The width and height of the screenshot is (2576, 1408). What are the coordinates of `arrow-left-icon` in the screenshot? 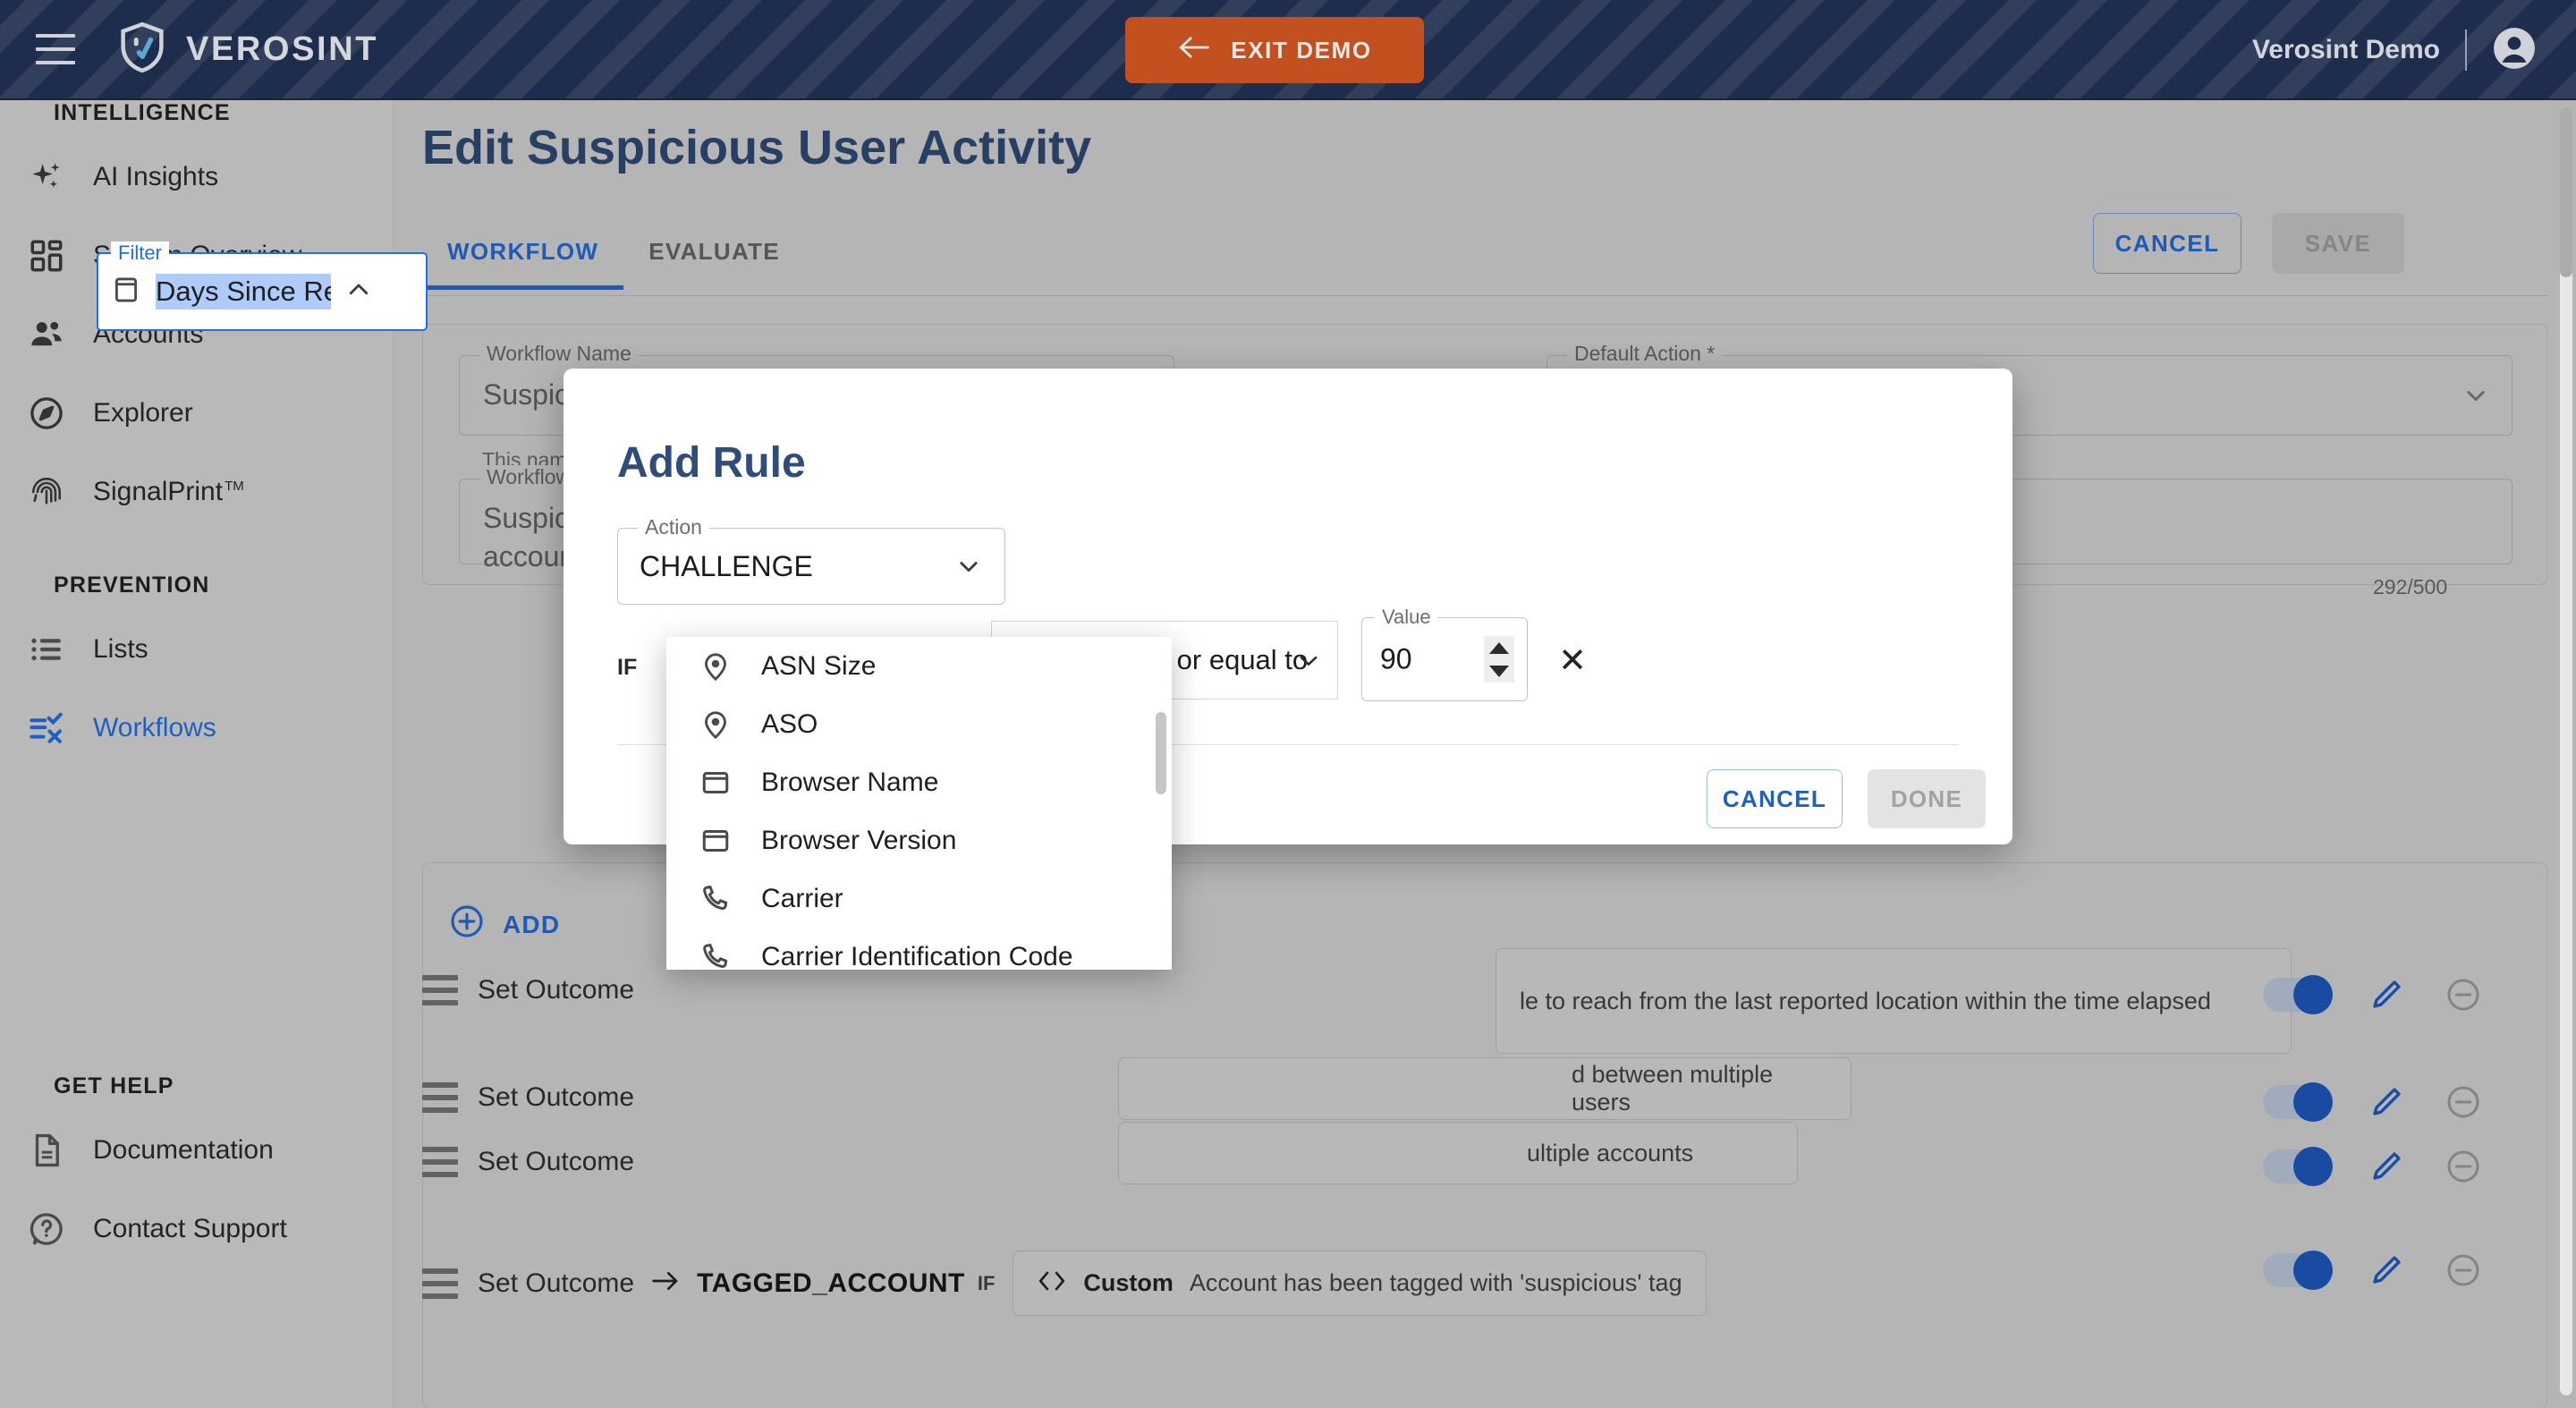 It's located at (1194, 50).